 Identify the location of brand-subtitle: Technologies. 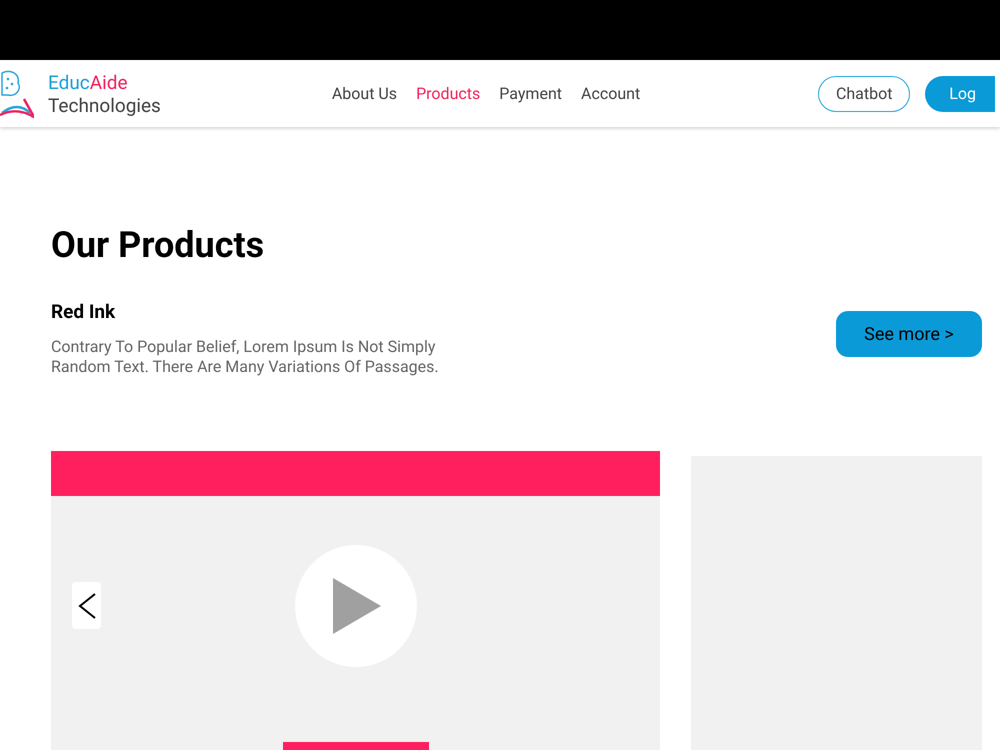
(104, 105).